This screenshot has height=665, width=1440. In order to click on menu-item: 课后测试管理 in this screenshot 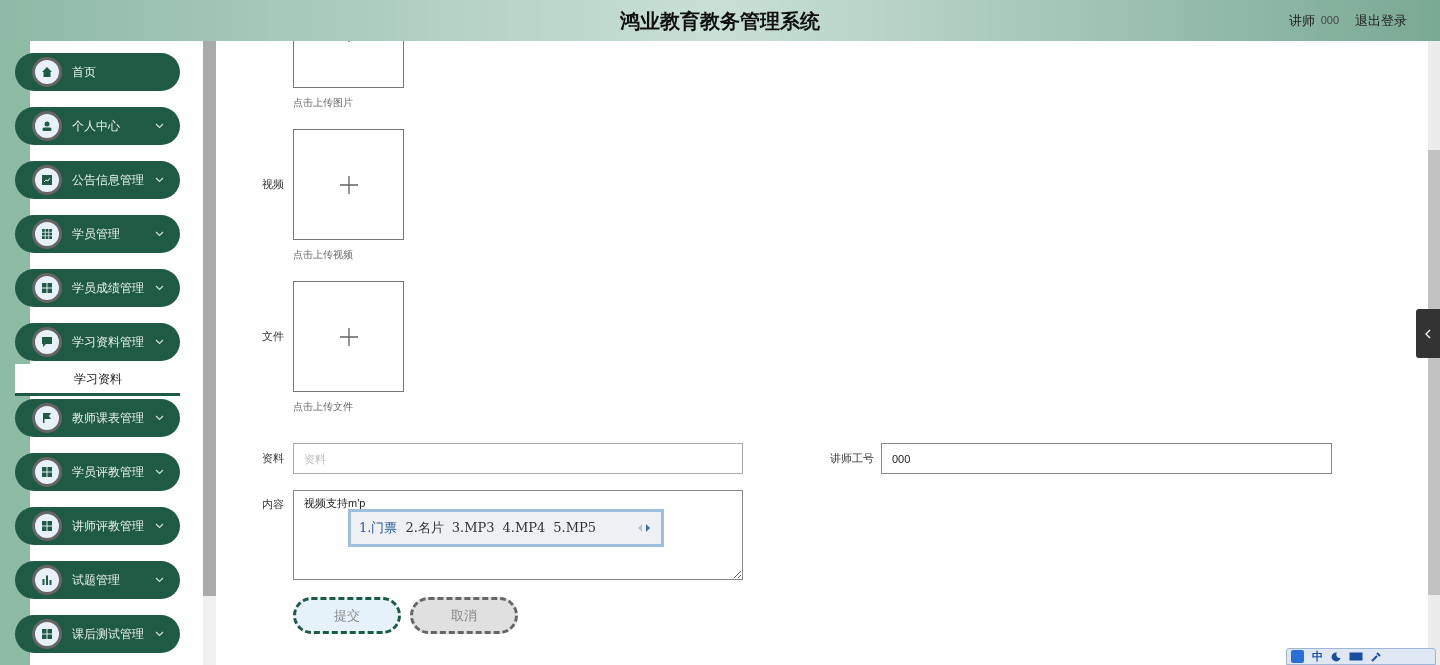, I will do `click(97, 634)`.